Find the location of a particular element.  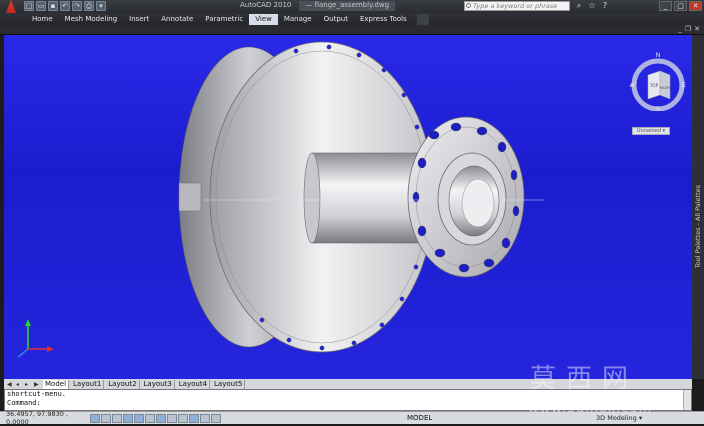

binoculars-icon: ⌕ is located at coordinates (579, 6).